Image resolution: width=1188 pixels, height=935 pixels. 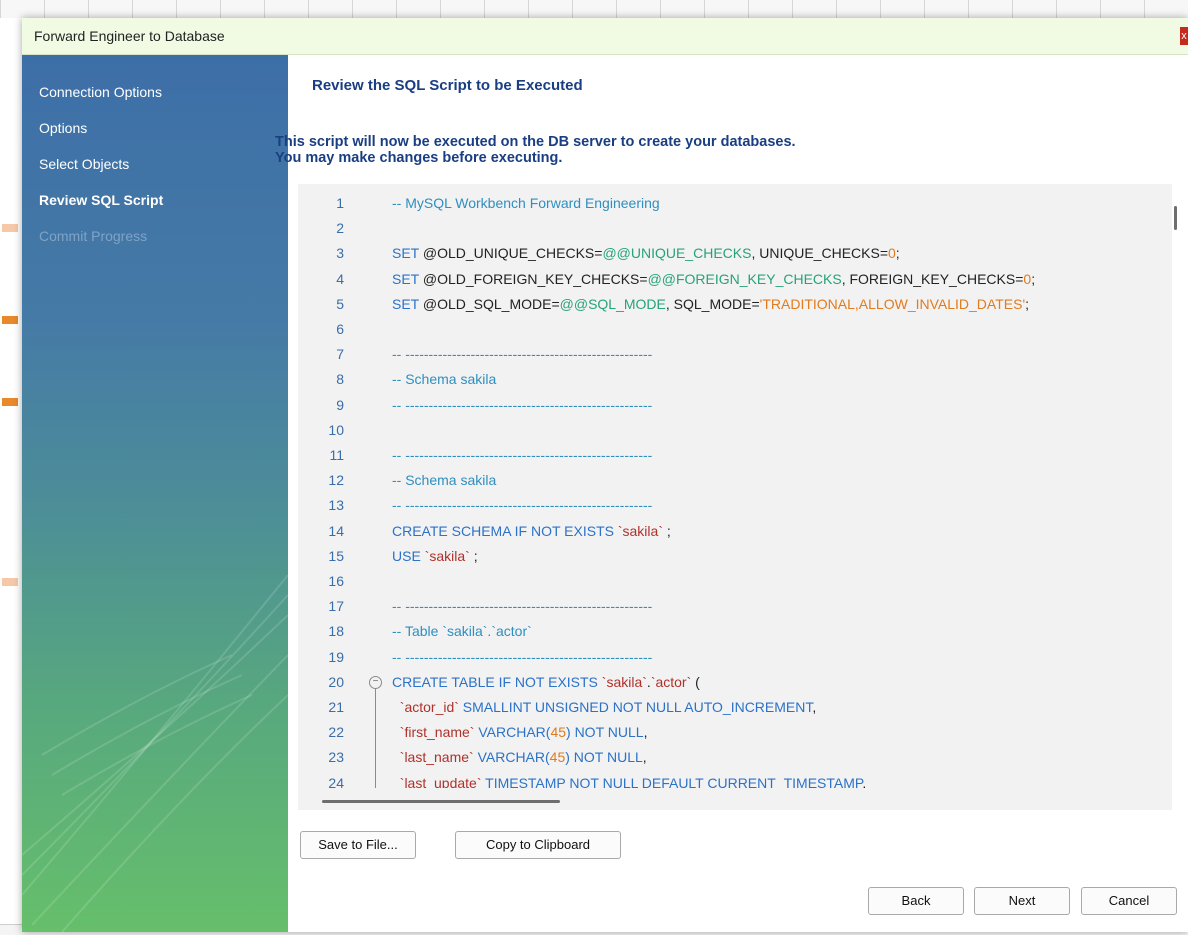 What do you see at coordinates (336, 581) in the screenshot?
I see `line-number: 16` at bounding box center [336, 581].